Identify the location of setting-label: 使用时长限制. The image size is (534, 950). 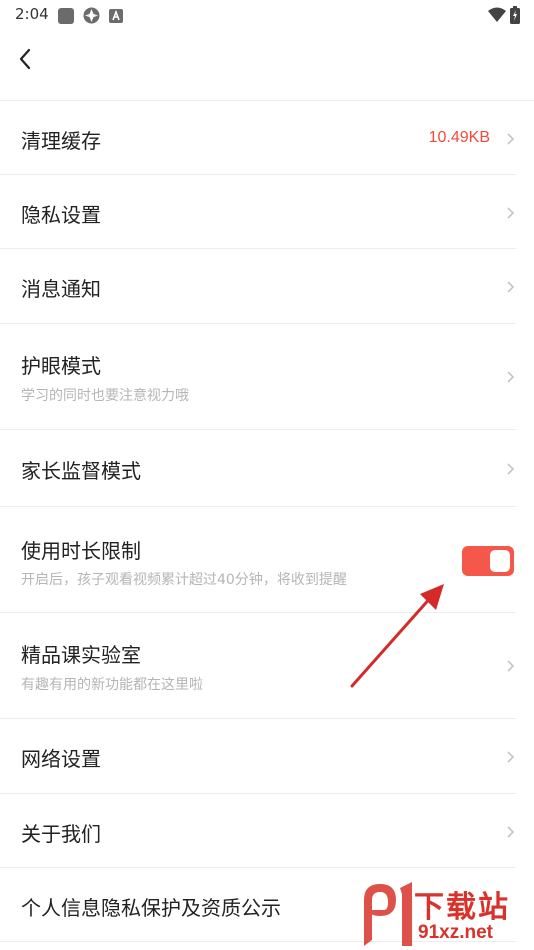
(81, 551).